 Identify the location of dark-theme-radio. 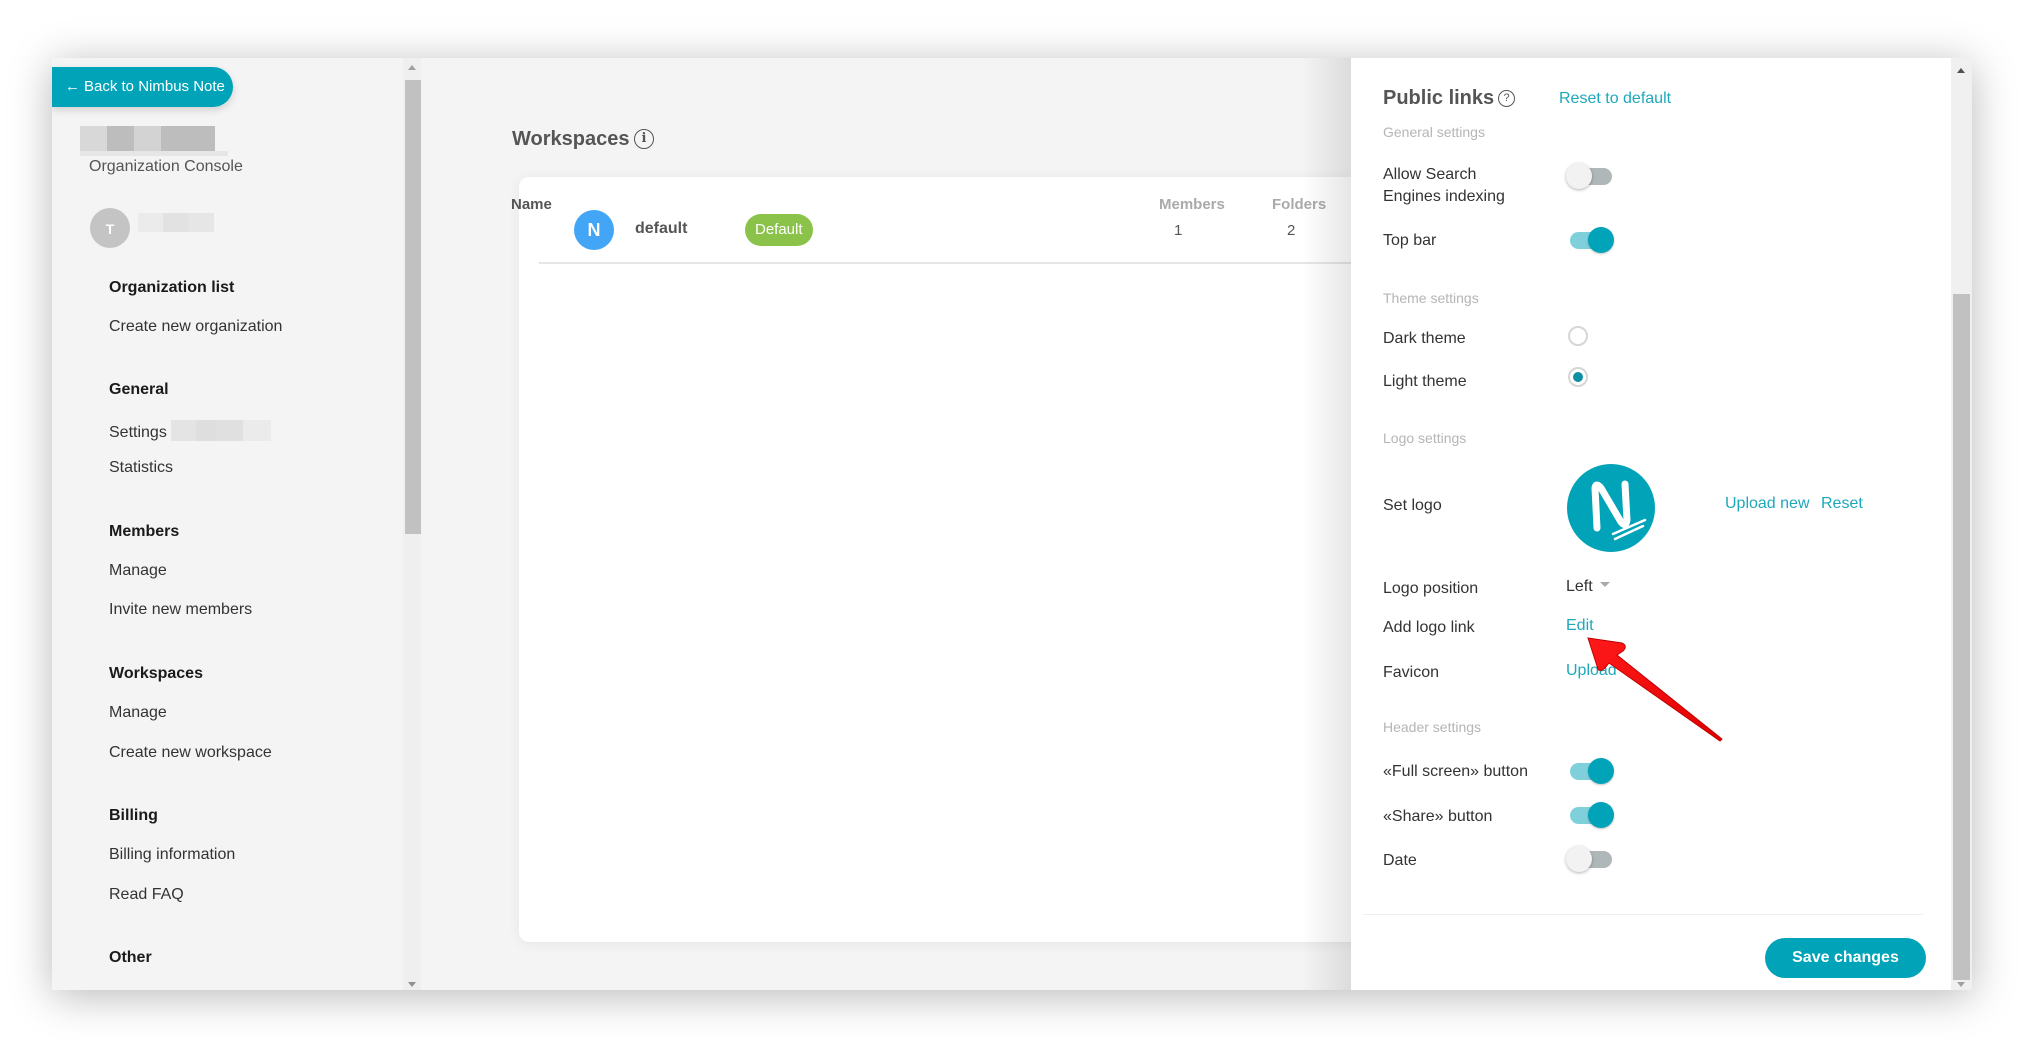
(1578, 336).